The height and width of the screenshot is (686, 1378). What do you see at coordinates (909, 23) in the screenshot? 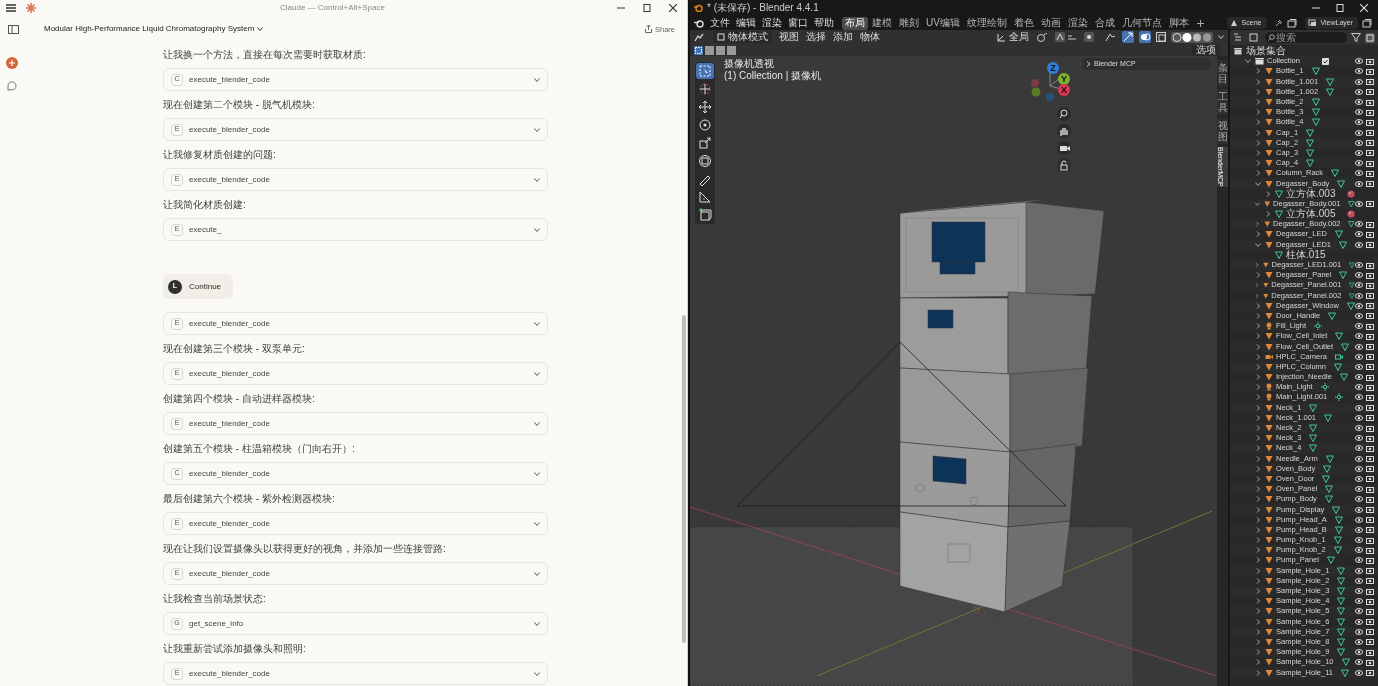
I see `workspace-tab: 雕刻` at bounding box center [909, 23].